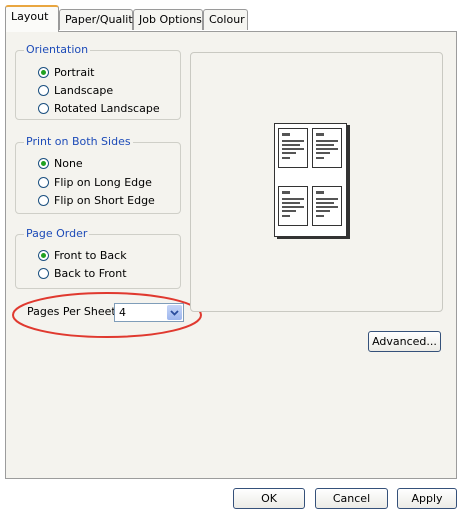  Describe the element at coordinates (107, 108) in the screenshot. I see `radio-label: Rotated Landscape` at that location.